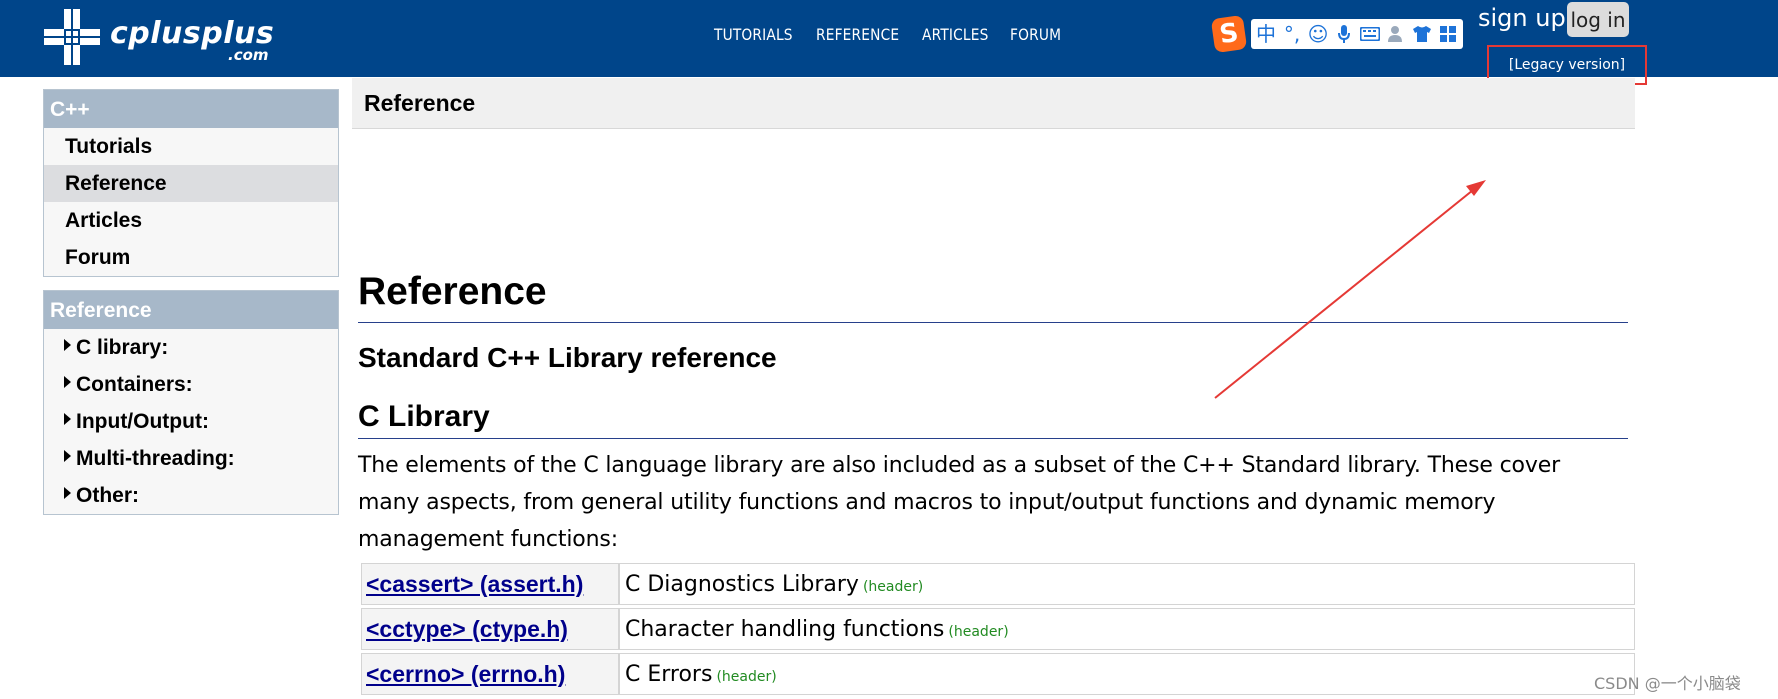 The width and height of the screenshot is (1778, 699). Describe the element at coordinates (1127, 674) in the screenshot. I see `header-desc-cell: C Errors (header)` at that location.